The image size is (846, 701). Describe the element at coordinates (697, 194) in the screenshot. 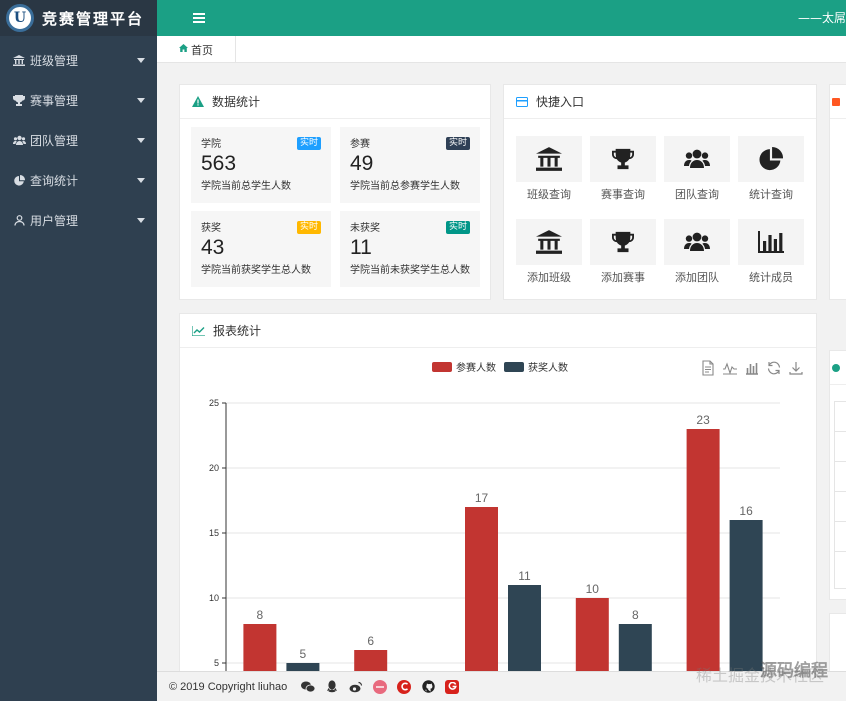

I see `quick-label: 团队查询` at that location.